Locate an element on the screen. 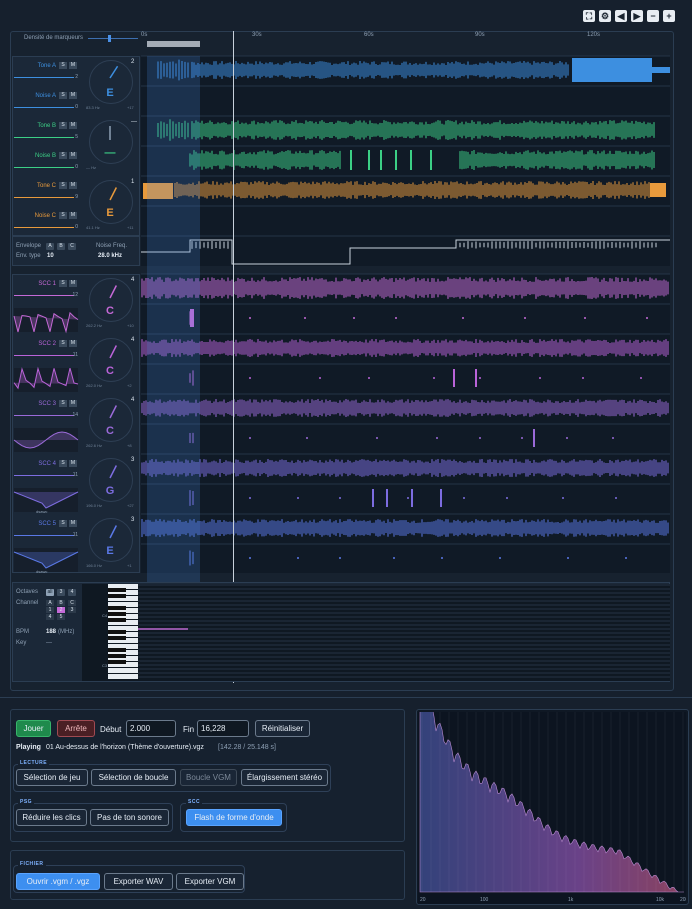 The image size is (692, 909). end-input: 16,228 is located at coordinates (223, 728).